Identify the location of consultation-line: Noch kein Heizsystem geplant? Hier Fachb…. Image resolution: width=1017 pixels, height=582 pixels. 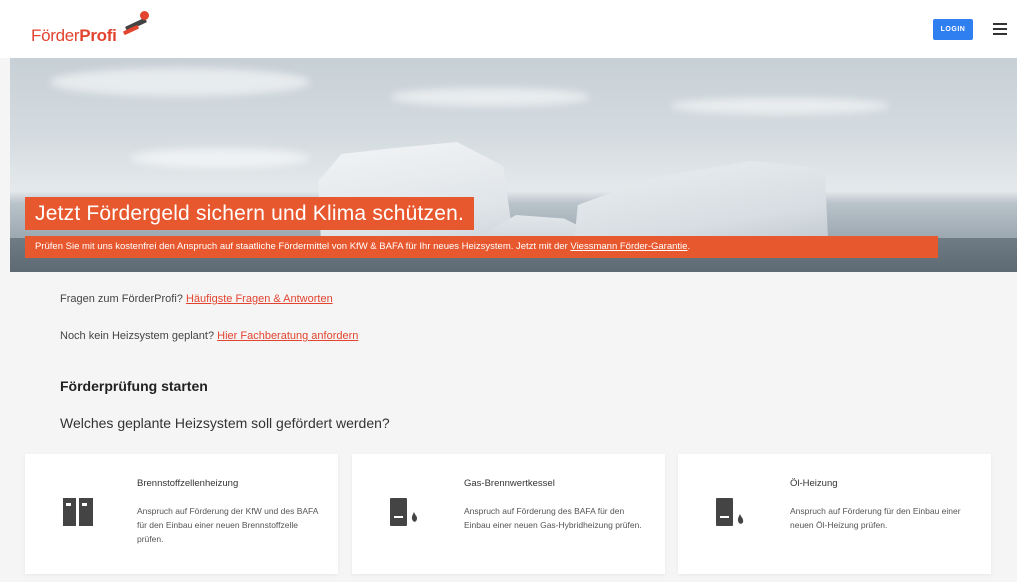
(209, 336).